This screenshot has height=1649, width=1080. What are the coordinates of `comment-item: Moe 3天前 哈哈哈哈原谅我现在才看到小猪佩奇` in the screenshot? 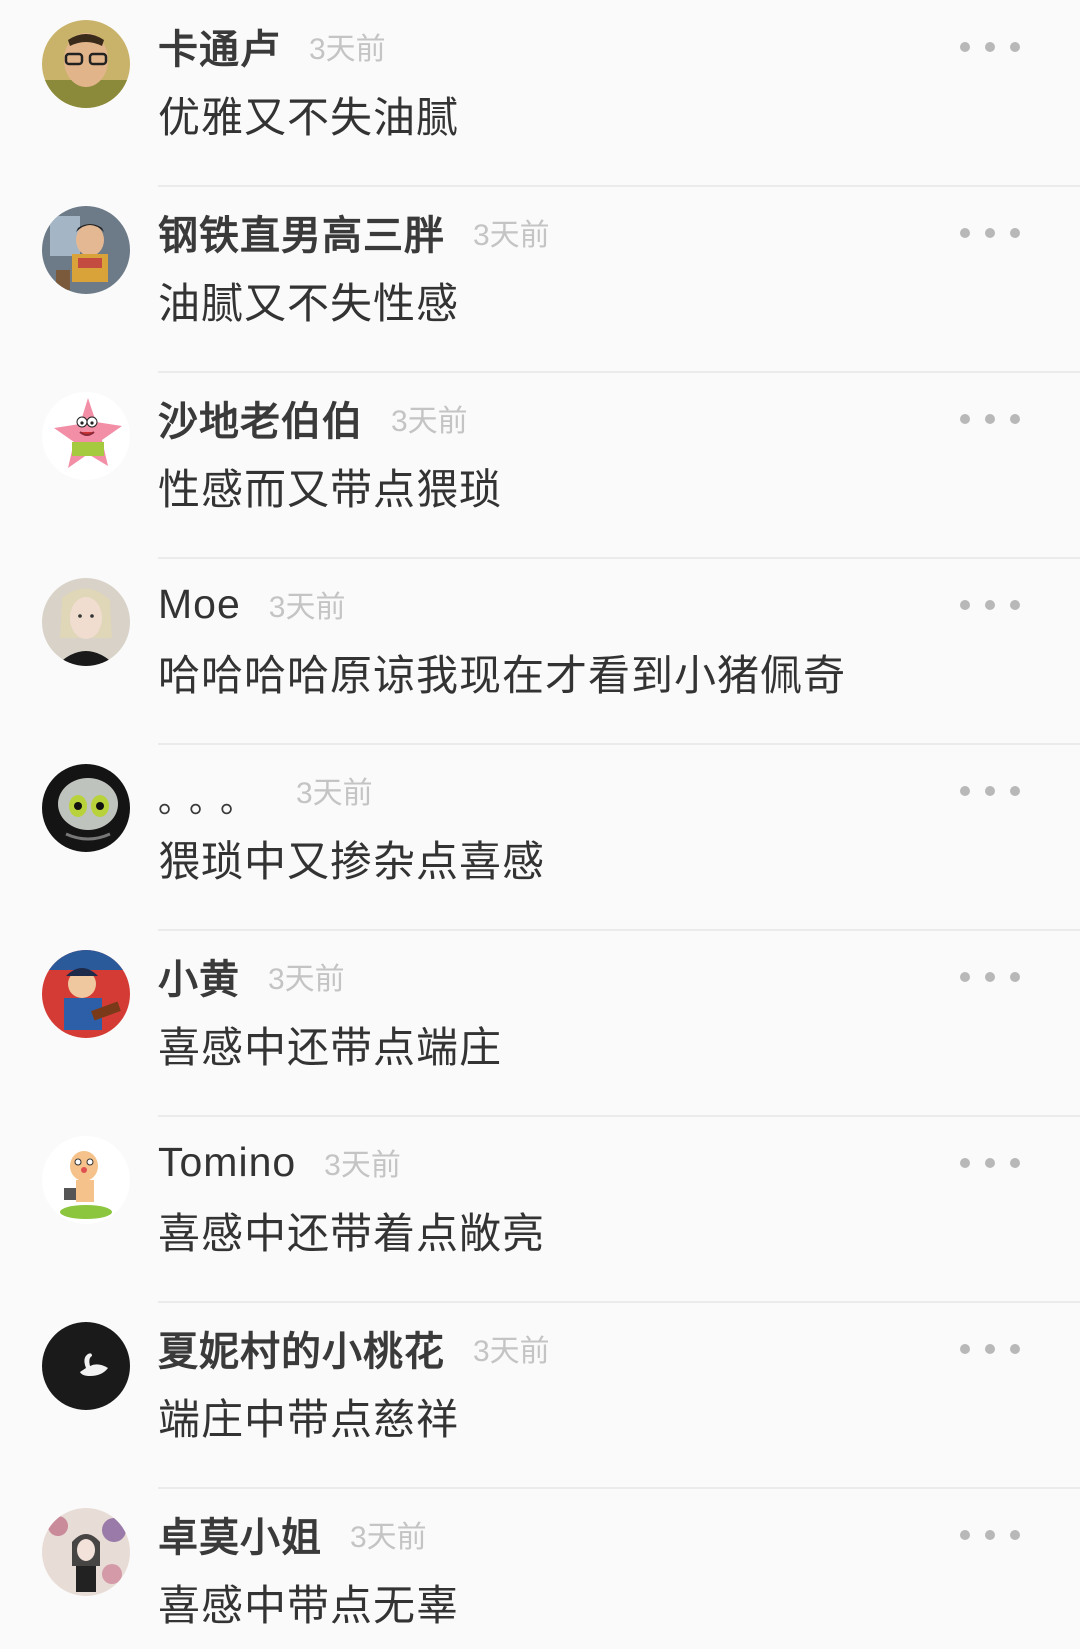 It's located at (540, 651).